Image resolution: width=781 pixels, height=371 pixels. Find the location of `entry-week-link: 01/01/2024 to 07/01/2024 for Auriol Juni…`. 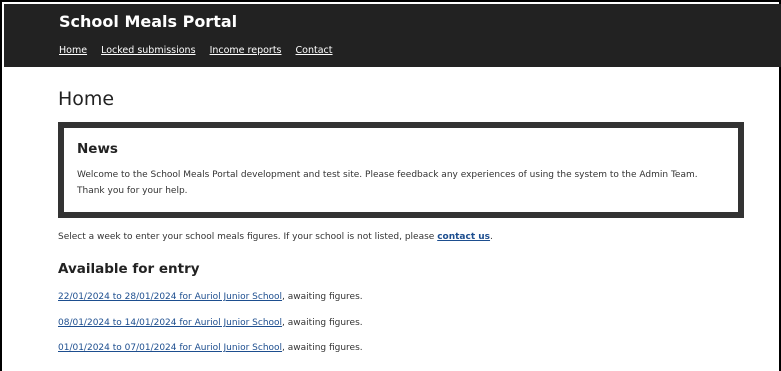

entry-week-link: 01/01/2024 to 07/01/2024 for Auriol Juni… is located at coordinates (170, 348).